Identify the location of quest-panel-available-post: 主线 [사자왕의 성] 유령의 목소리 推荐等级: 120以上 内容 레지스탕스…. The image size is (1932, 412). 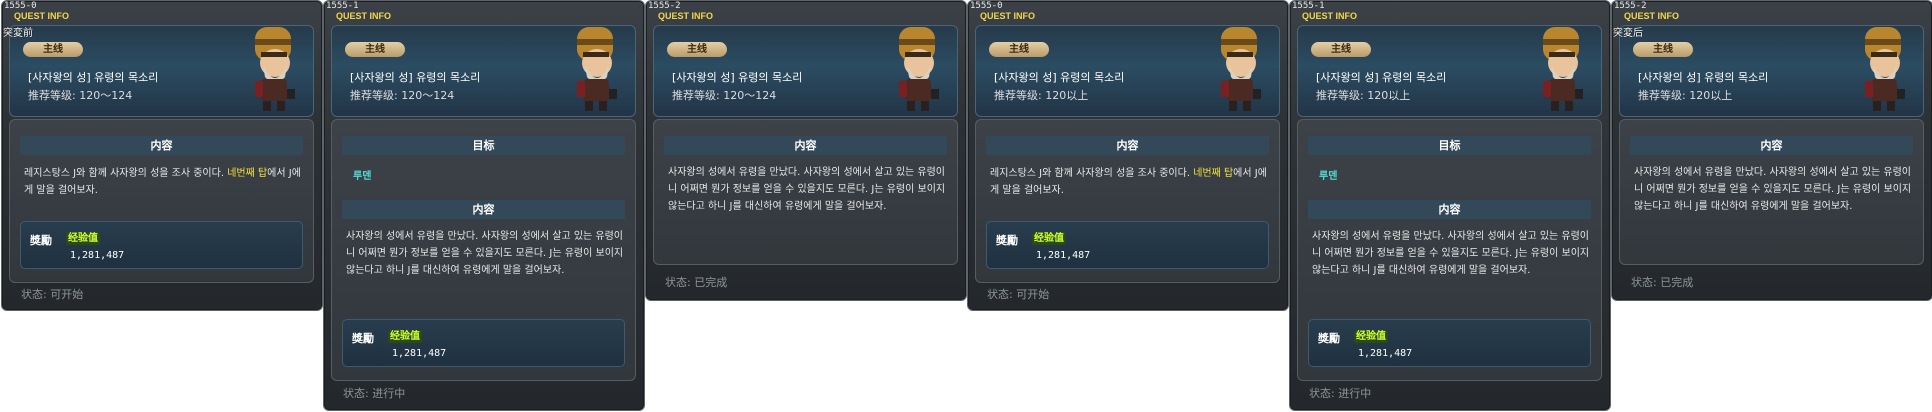
(1128, 155).